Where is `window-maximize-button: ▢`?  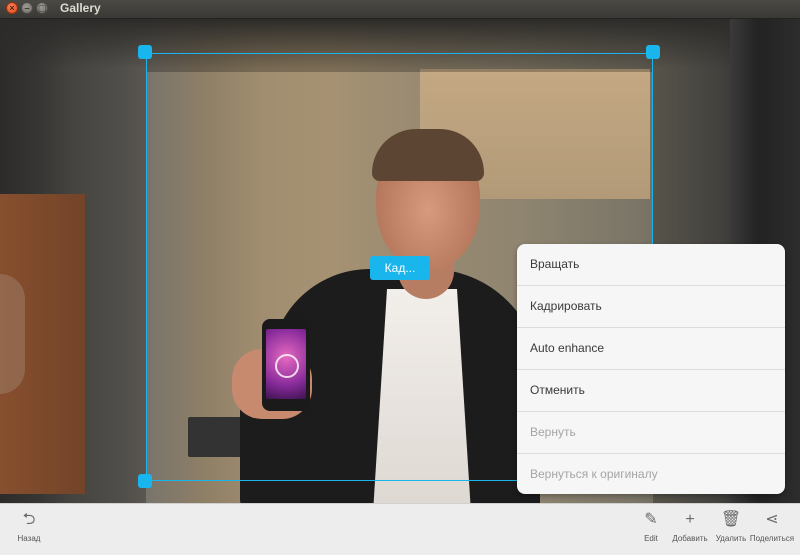 window-maximize-button: ▢ is located at coordinates (42, 8).